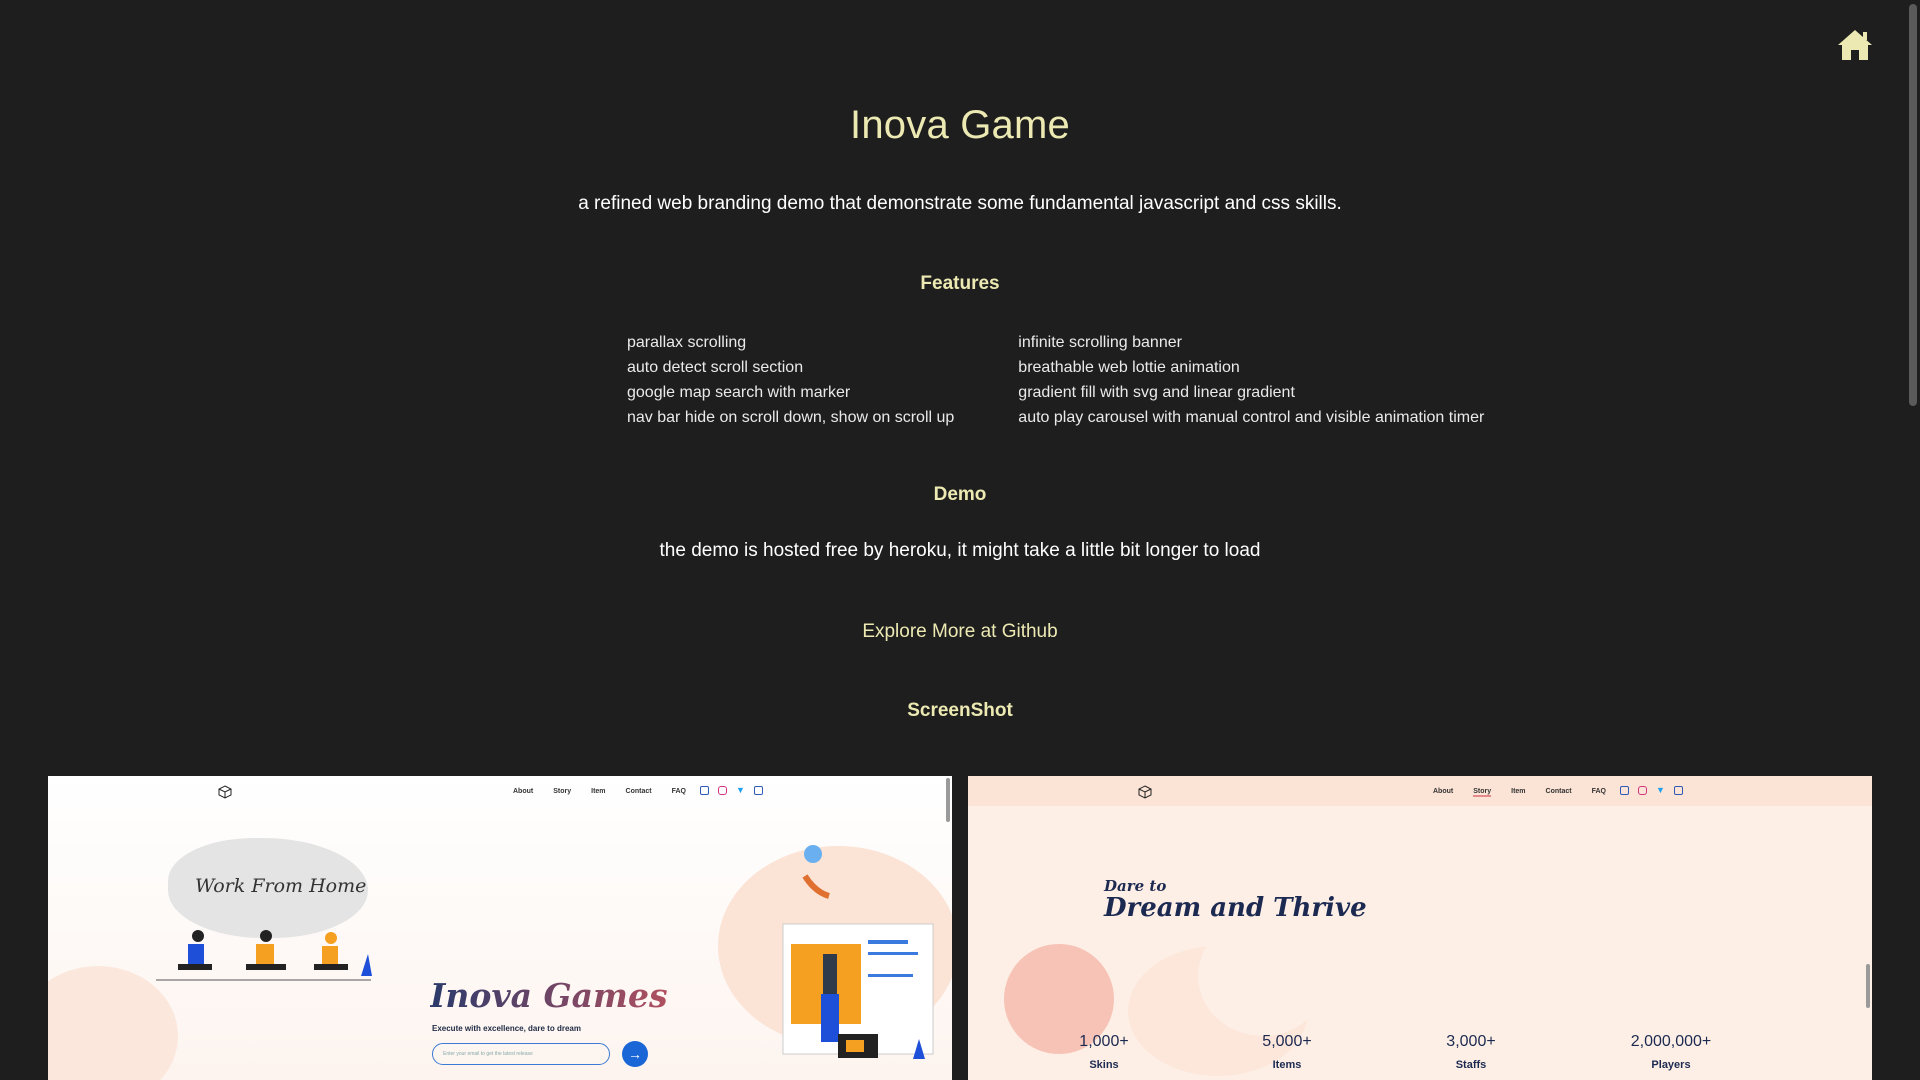 This screenshot has height=1080, width=1920. What do you see at coordinates (715, 367) in the screenshot?
I see `feature-item: auto detect scroll section` at bounding box center [715, 367].